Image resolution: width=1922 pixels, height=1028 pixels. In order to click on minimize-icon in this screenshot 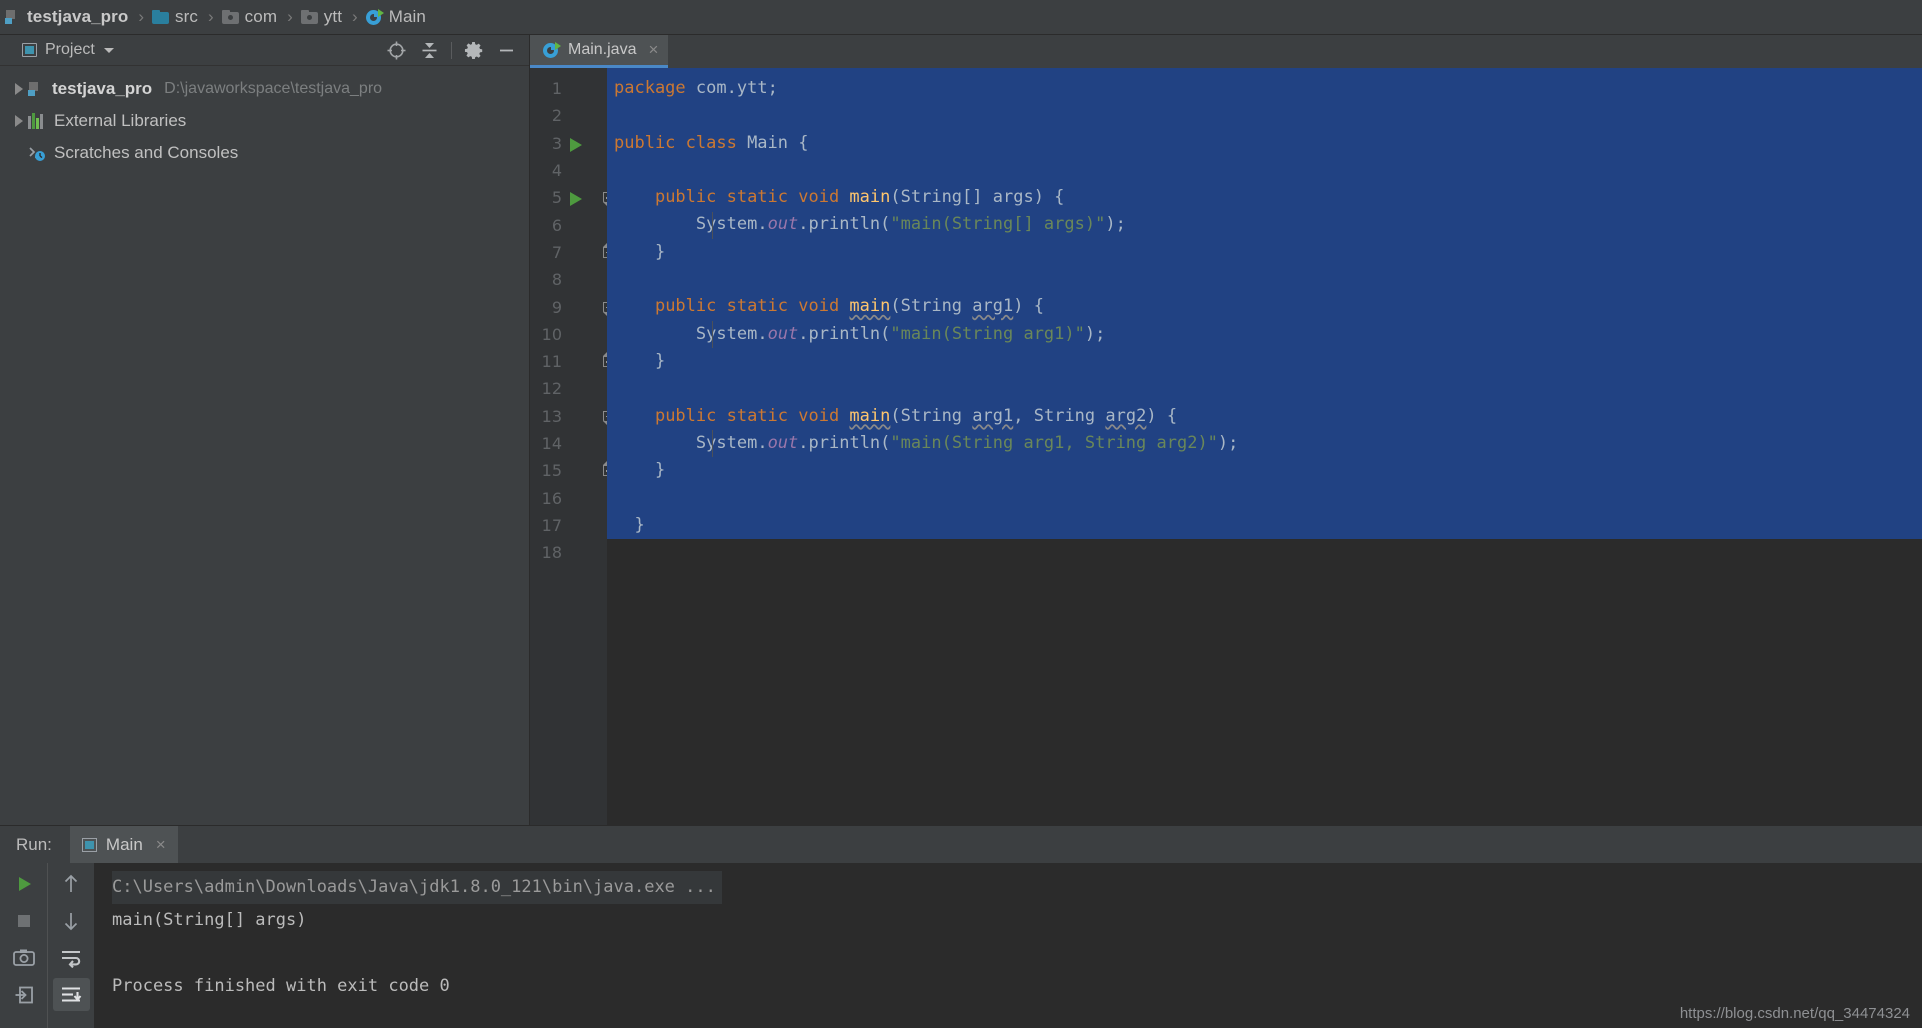, I will do `click(506, 50)`.